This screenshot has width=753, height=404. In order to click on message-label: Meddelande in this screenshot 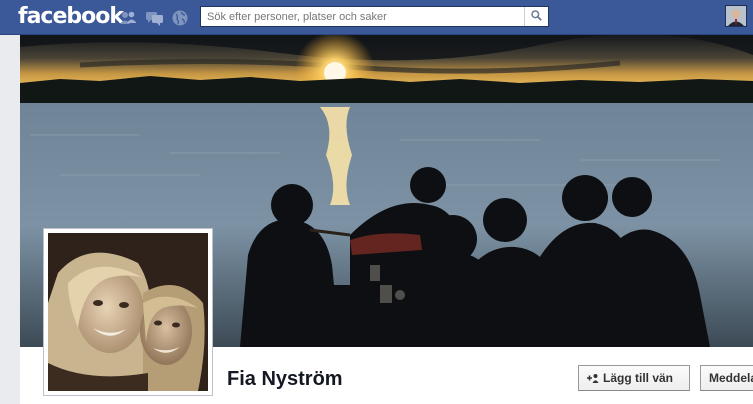, I will do `click(731, 378)`.